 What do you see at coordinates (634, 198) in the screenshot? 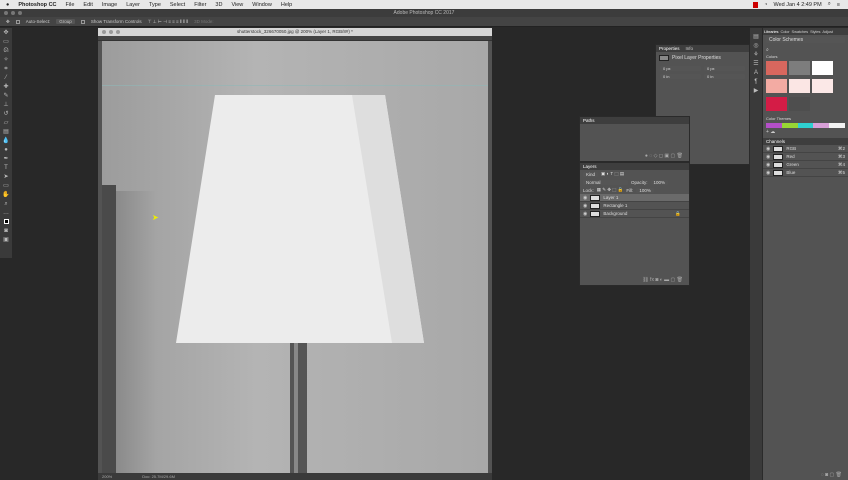
I see `layer-row: ◉ Layer 1` at bounding box center [634, 198].